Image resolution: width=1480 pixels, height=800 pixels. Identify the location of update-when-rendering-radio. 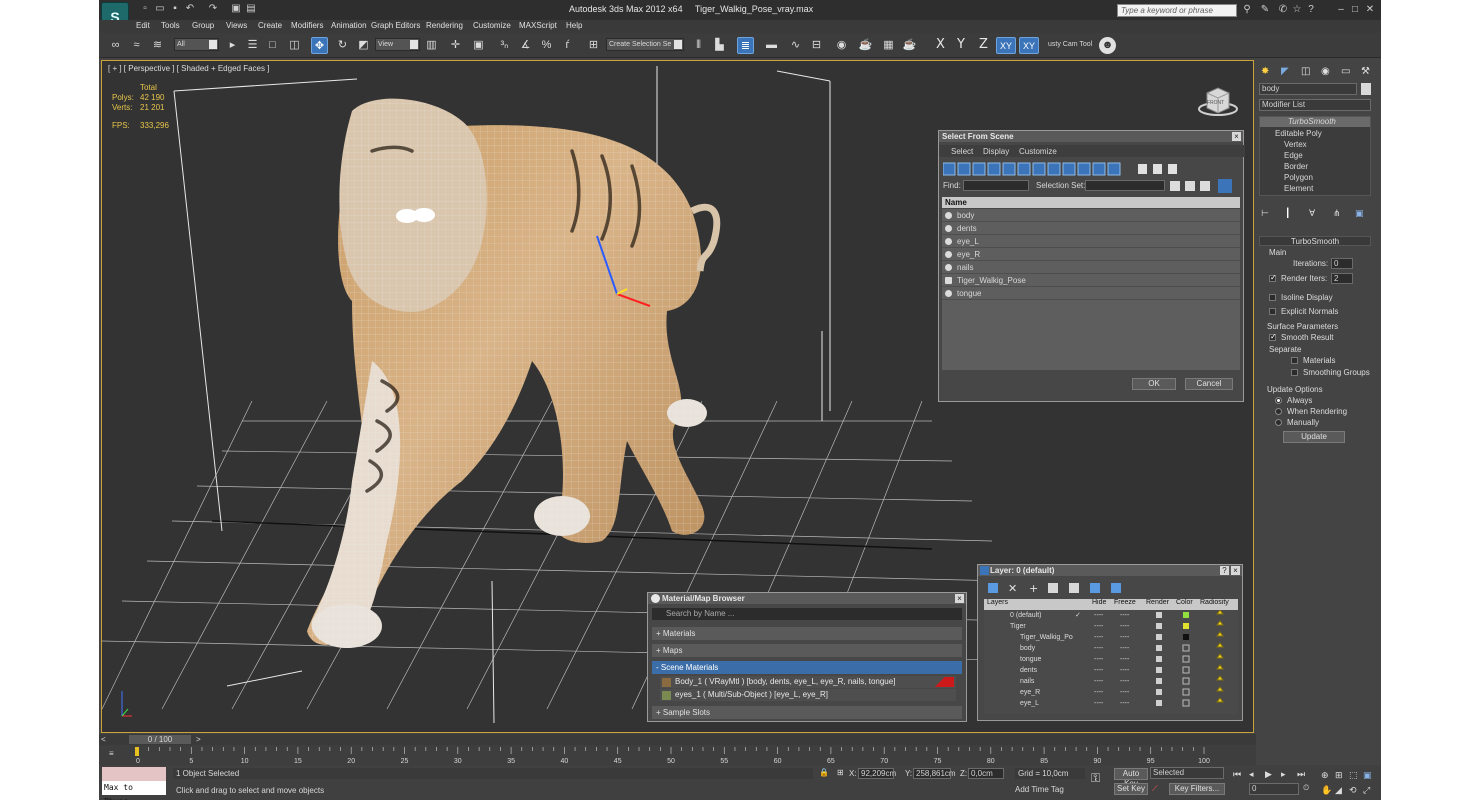
(1278, 411).